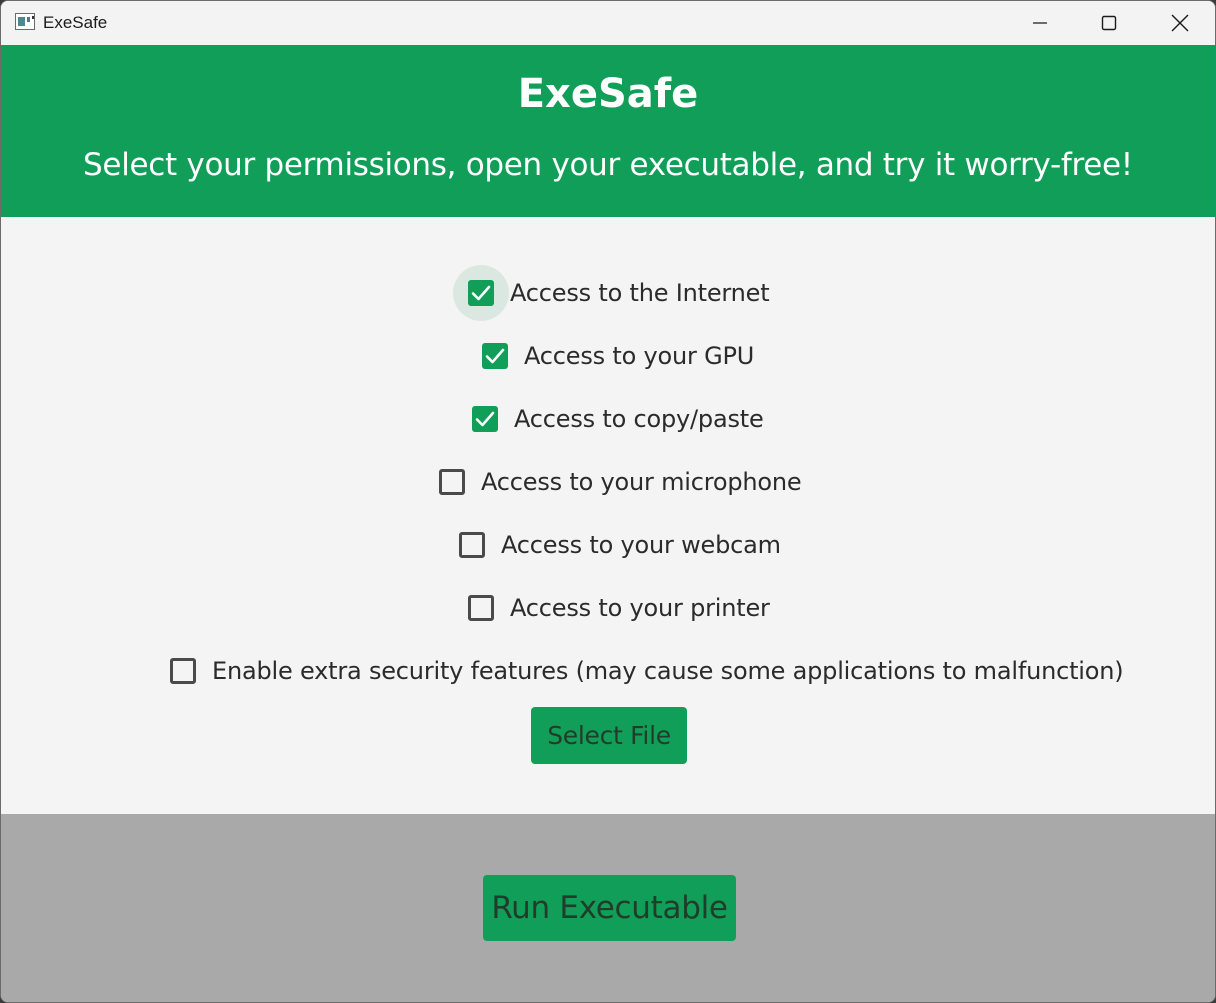  I want to click on permission-internet: Access to the Internet, so click(611, 293).